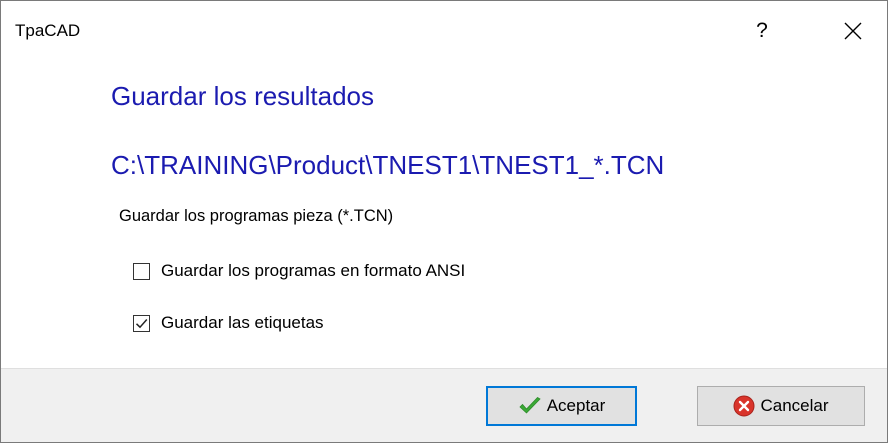 This screenshot has width=888, height=443. What do you see at coordinates (530, 406) in the screenshot?
I see `green-check-icon` at bounding box center [530, 406].